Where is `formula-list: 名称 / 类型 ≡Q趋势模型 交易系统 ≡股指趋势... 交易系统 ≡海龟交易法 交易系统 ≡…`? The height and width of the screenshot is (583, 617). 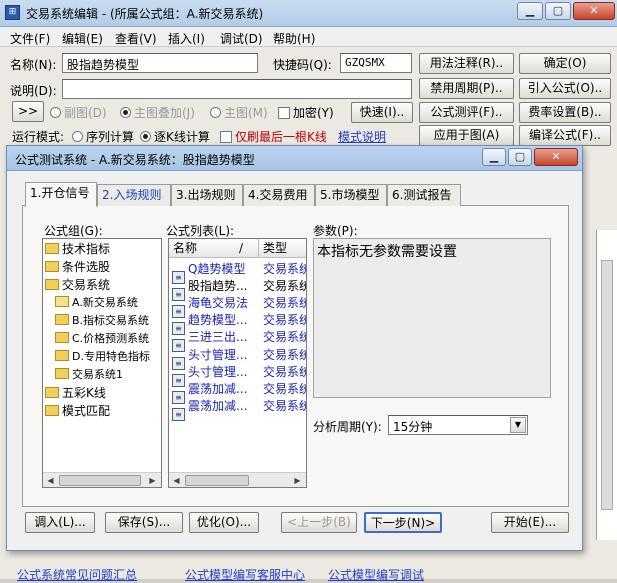
formula-list: 名称 / 类型 ≡Q趋势模型 交易系统 ≡股指趋势... 交易系统 ≡海龟交易法 交易系统 ≡… is located at coordinates (237, 363).